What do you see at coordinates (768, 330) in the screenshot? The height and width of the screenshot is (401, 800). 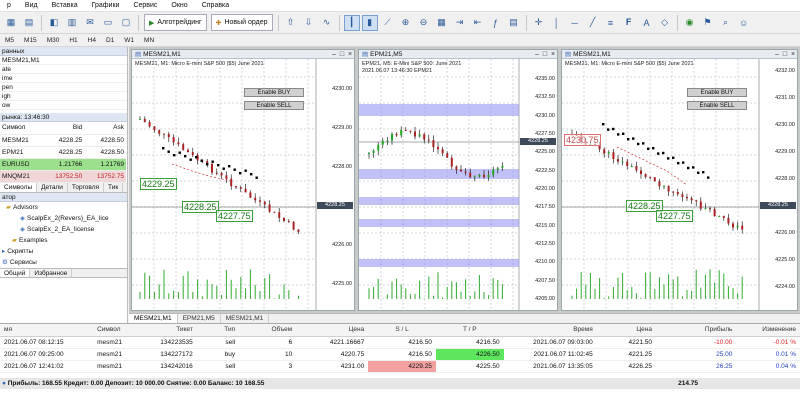 I see `col-change: Изменение` at bounding box center [768, 330].